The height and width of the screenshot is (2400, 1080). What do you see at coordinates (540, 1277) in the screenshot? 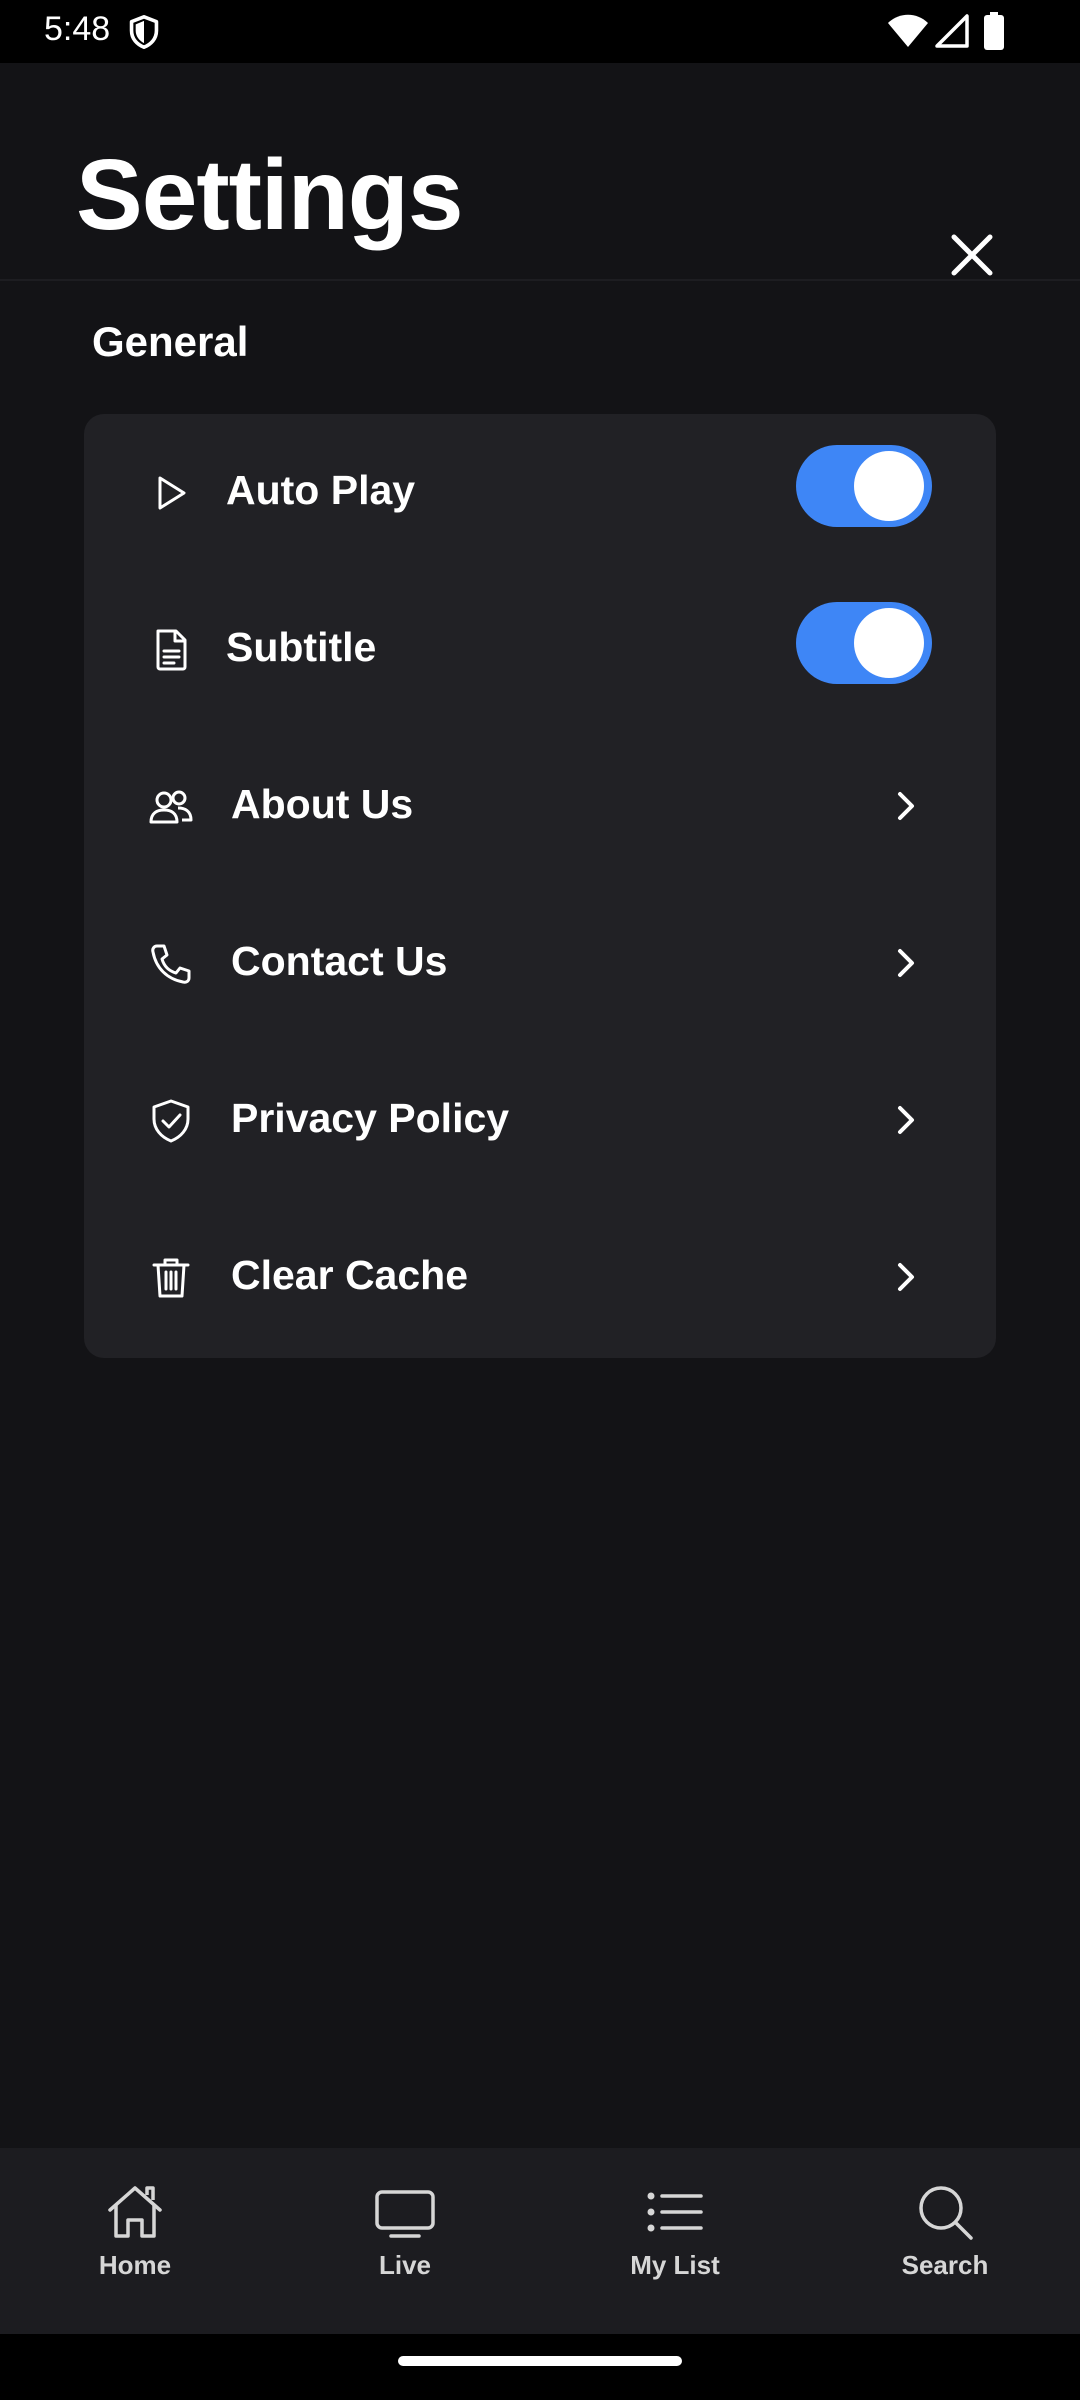
I see `setting-row-clear-cache: Clear Cache` at bounding box center [540, 1277].